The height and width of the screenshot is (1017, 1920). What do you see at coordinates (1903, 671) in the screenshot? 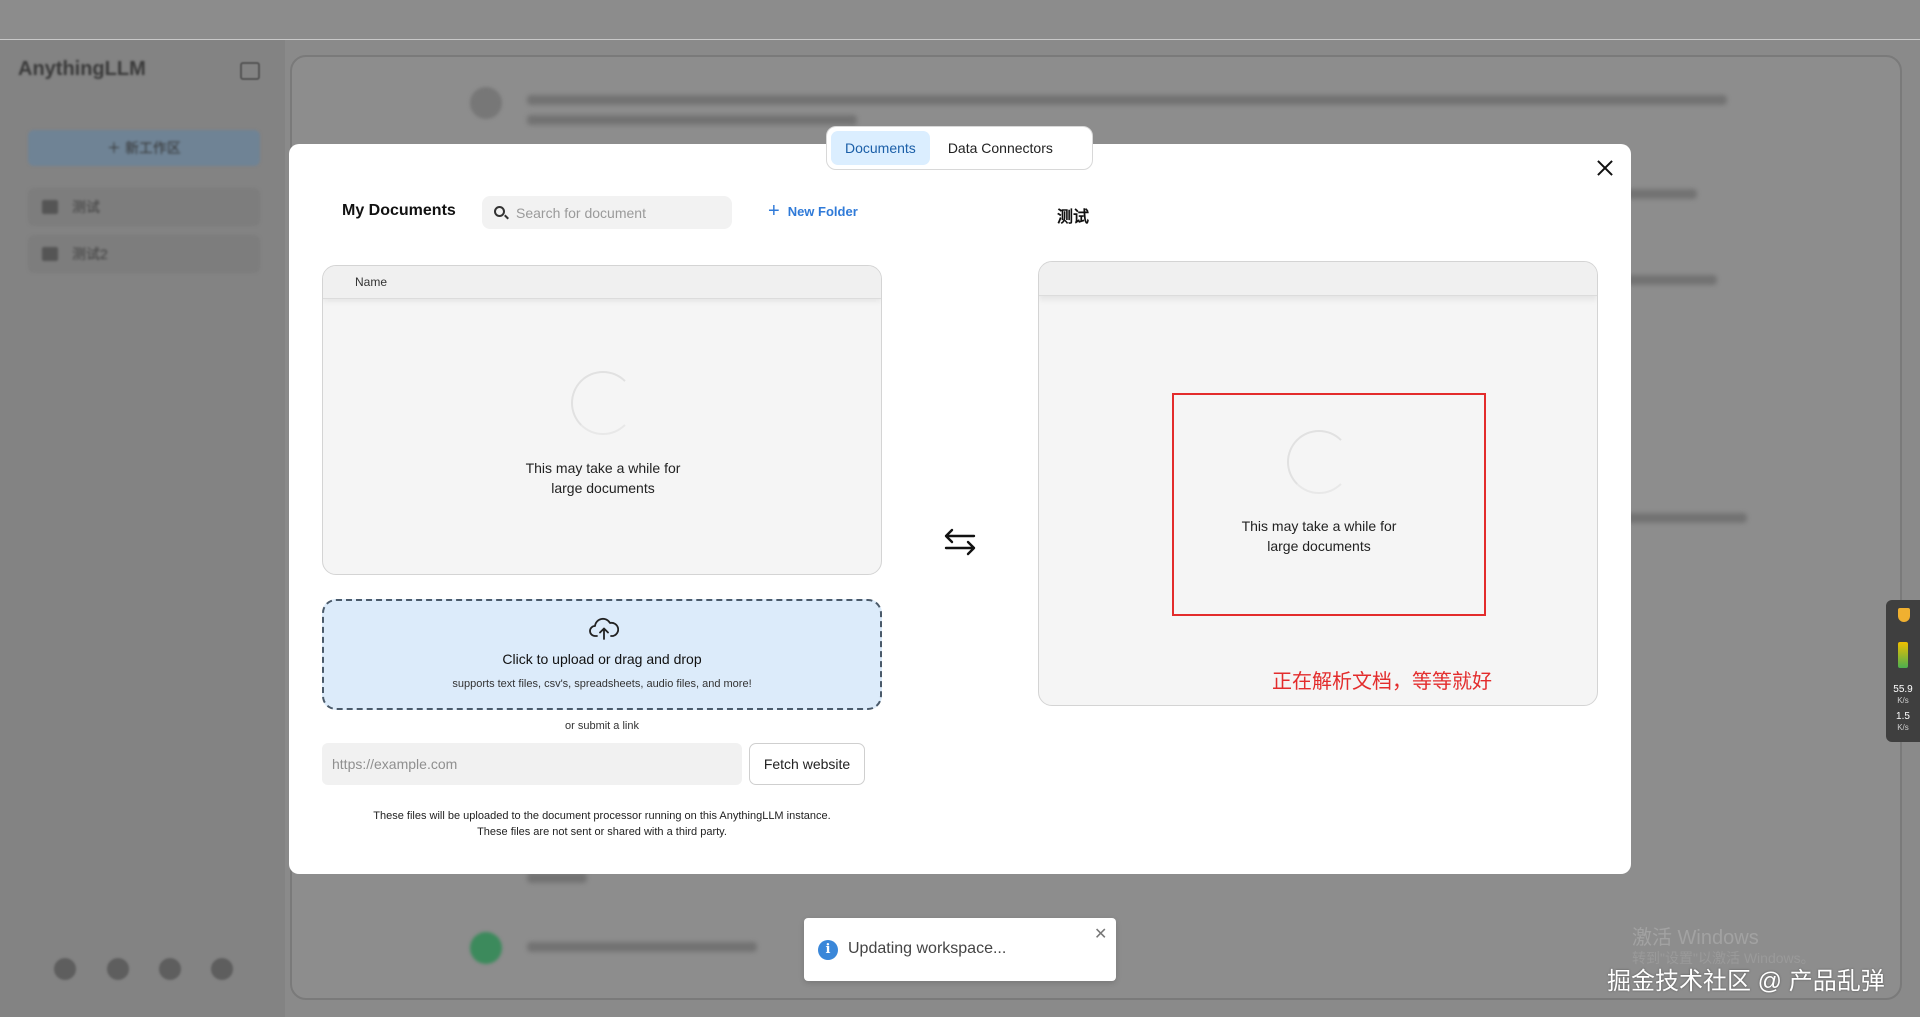
I see `network-speed-widget: 55.9 K/s 1.5 K/s` at bounding box center [1903, 671].